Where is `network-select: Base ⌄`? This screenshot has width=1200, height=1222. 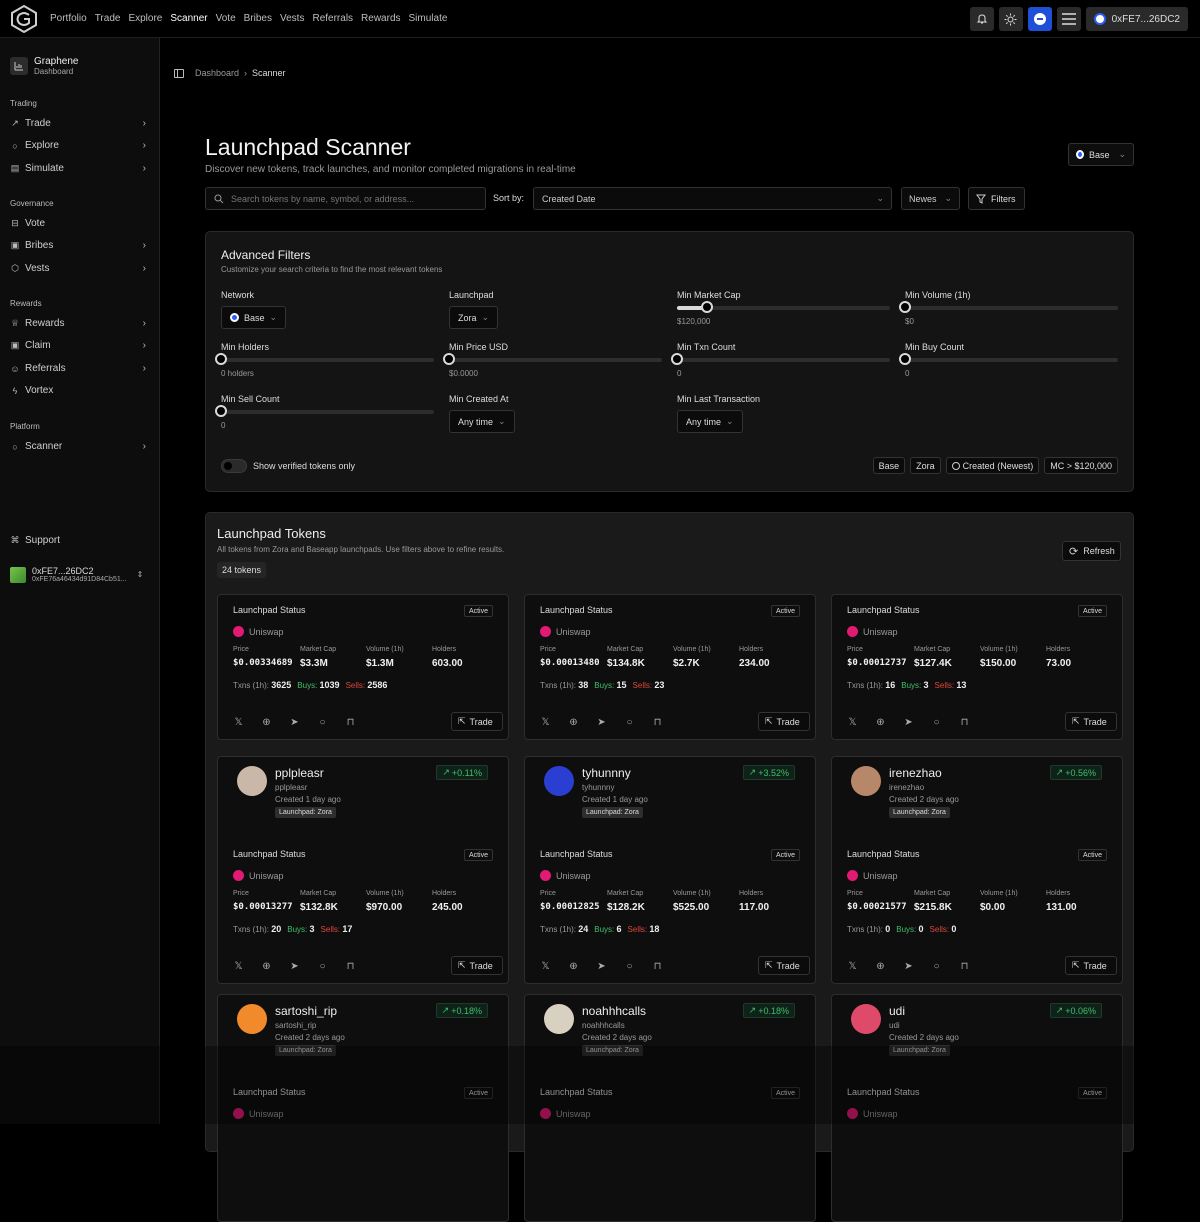
network-select: Base ⌄ is located at coordinates (1101, 154).